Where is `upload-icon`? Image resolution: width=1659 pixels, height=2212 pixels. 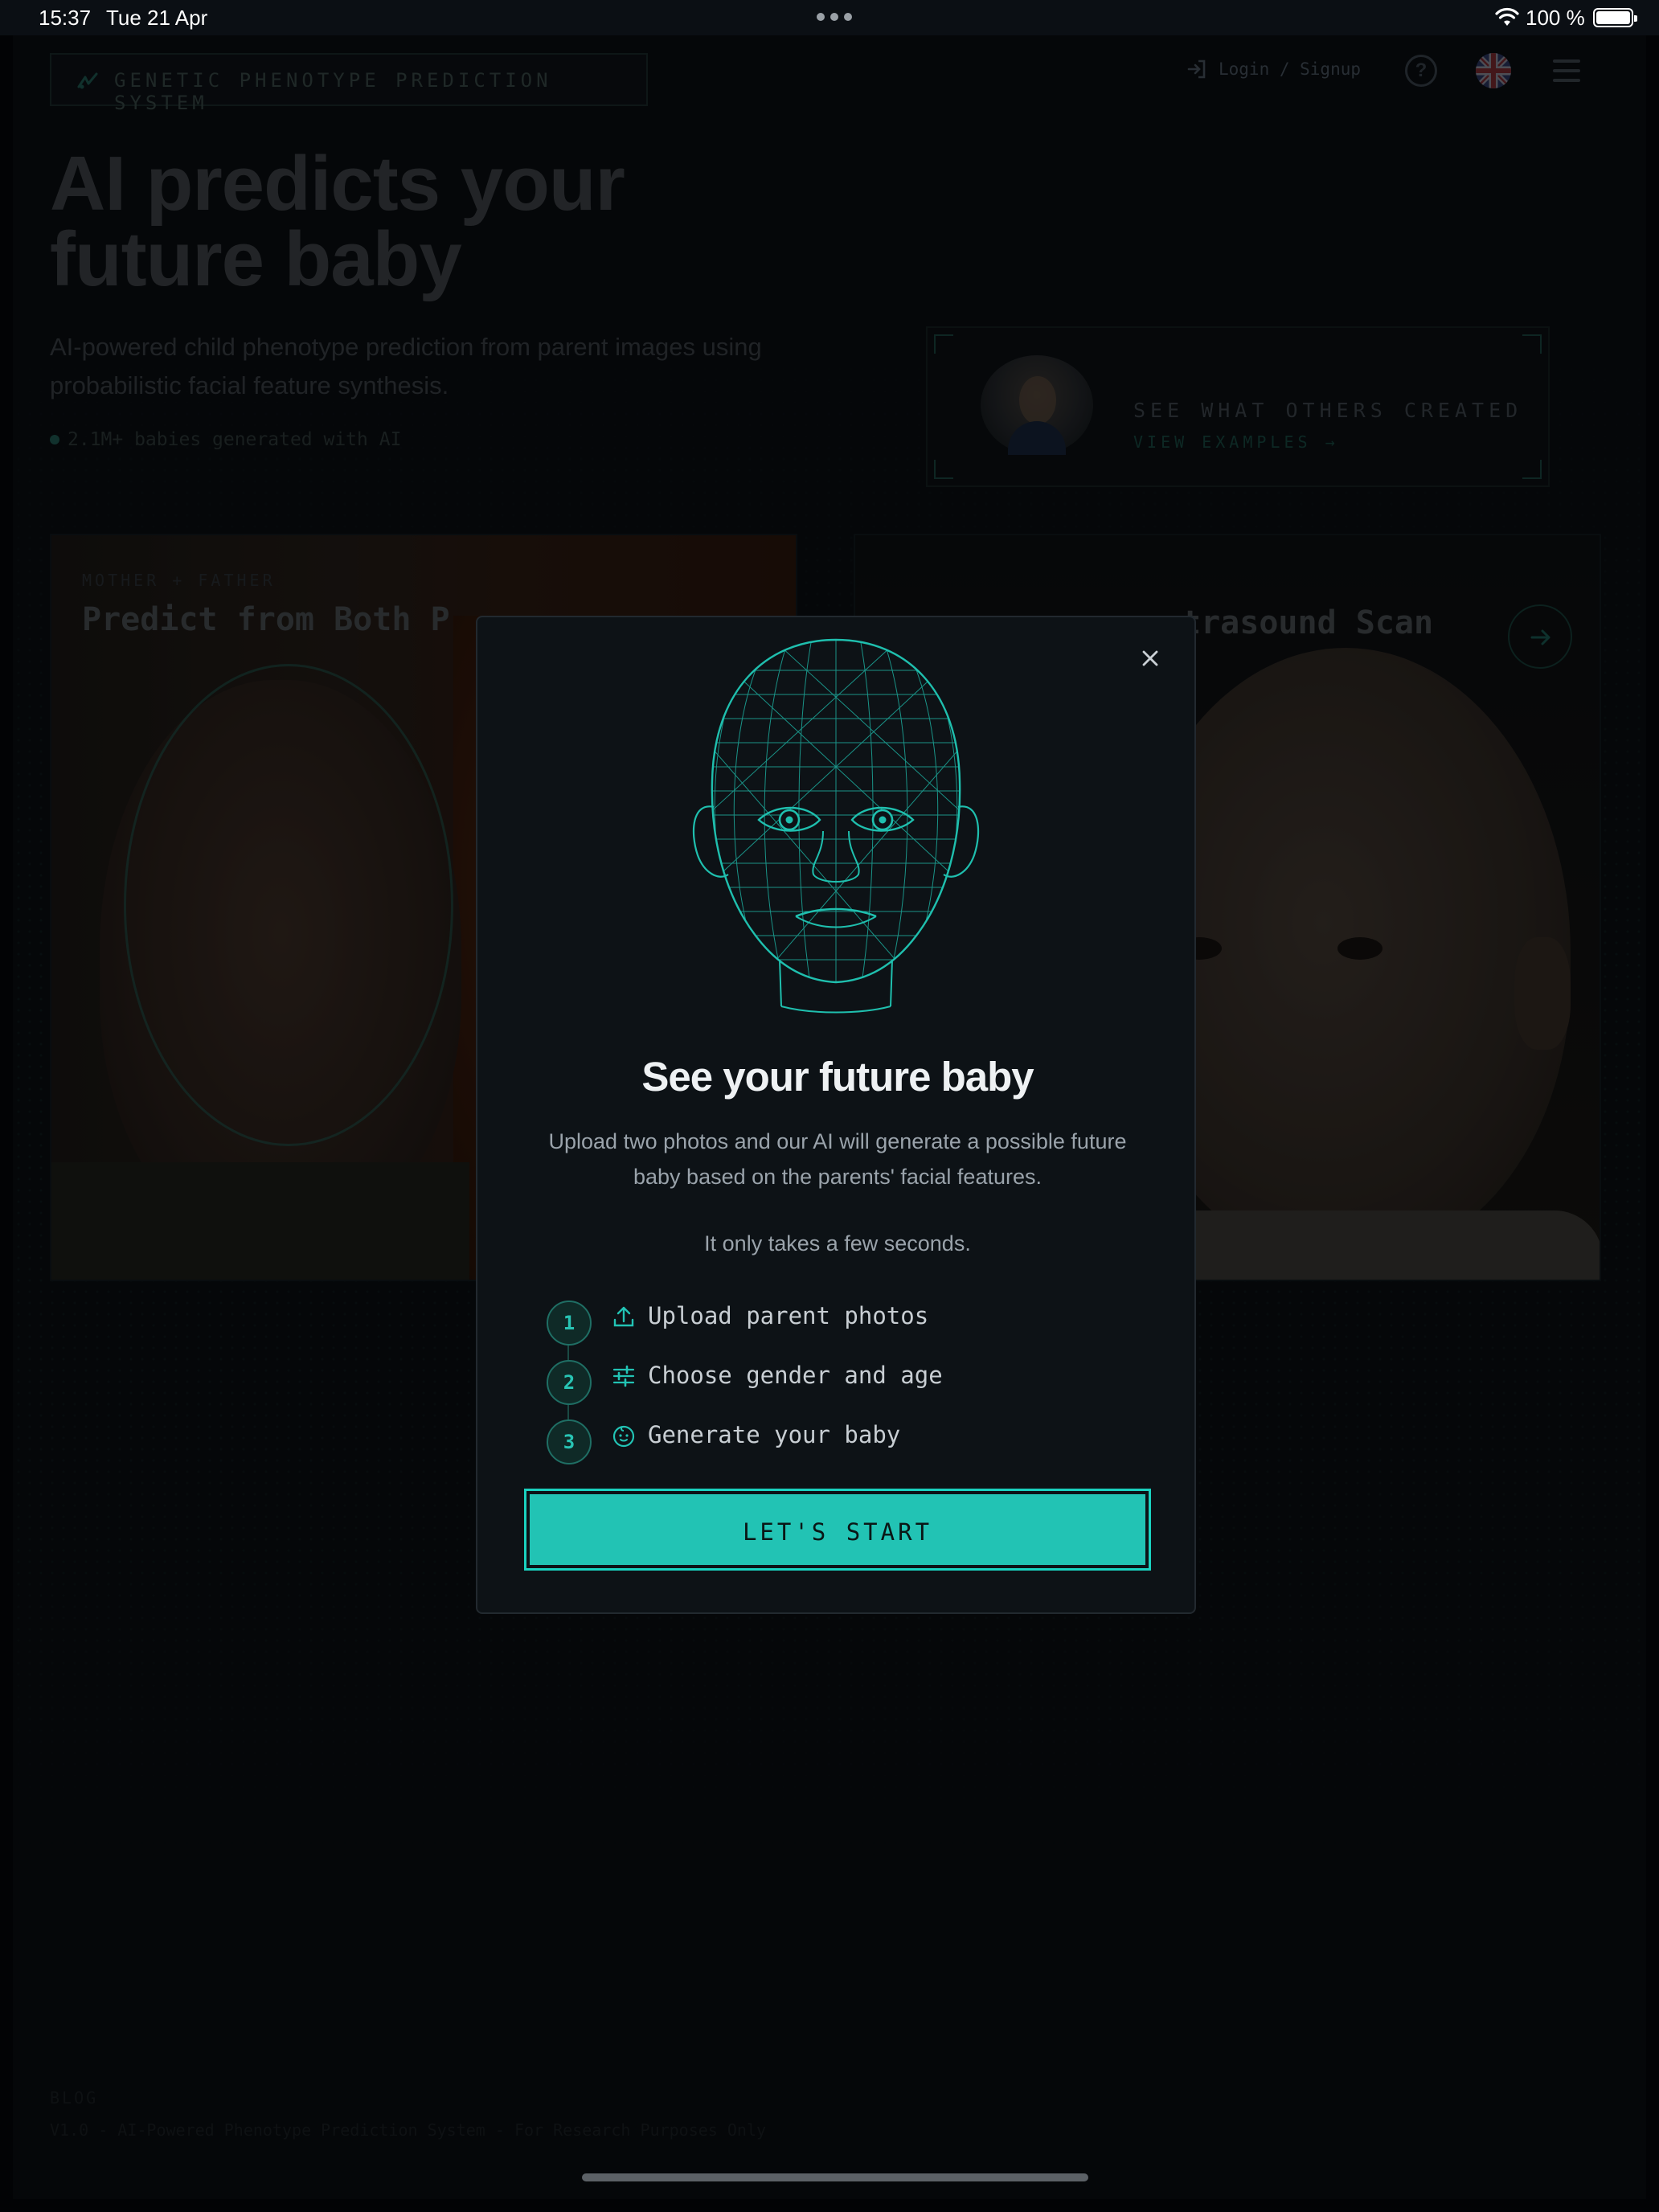
upload-icon is located at coordinates (623, 1316).